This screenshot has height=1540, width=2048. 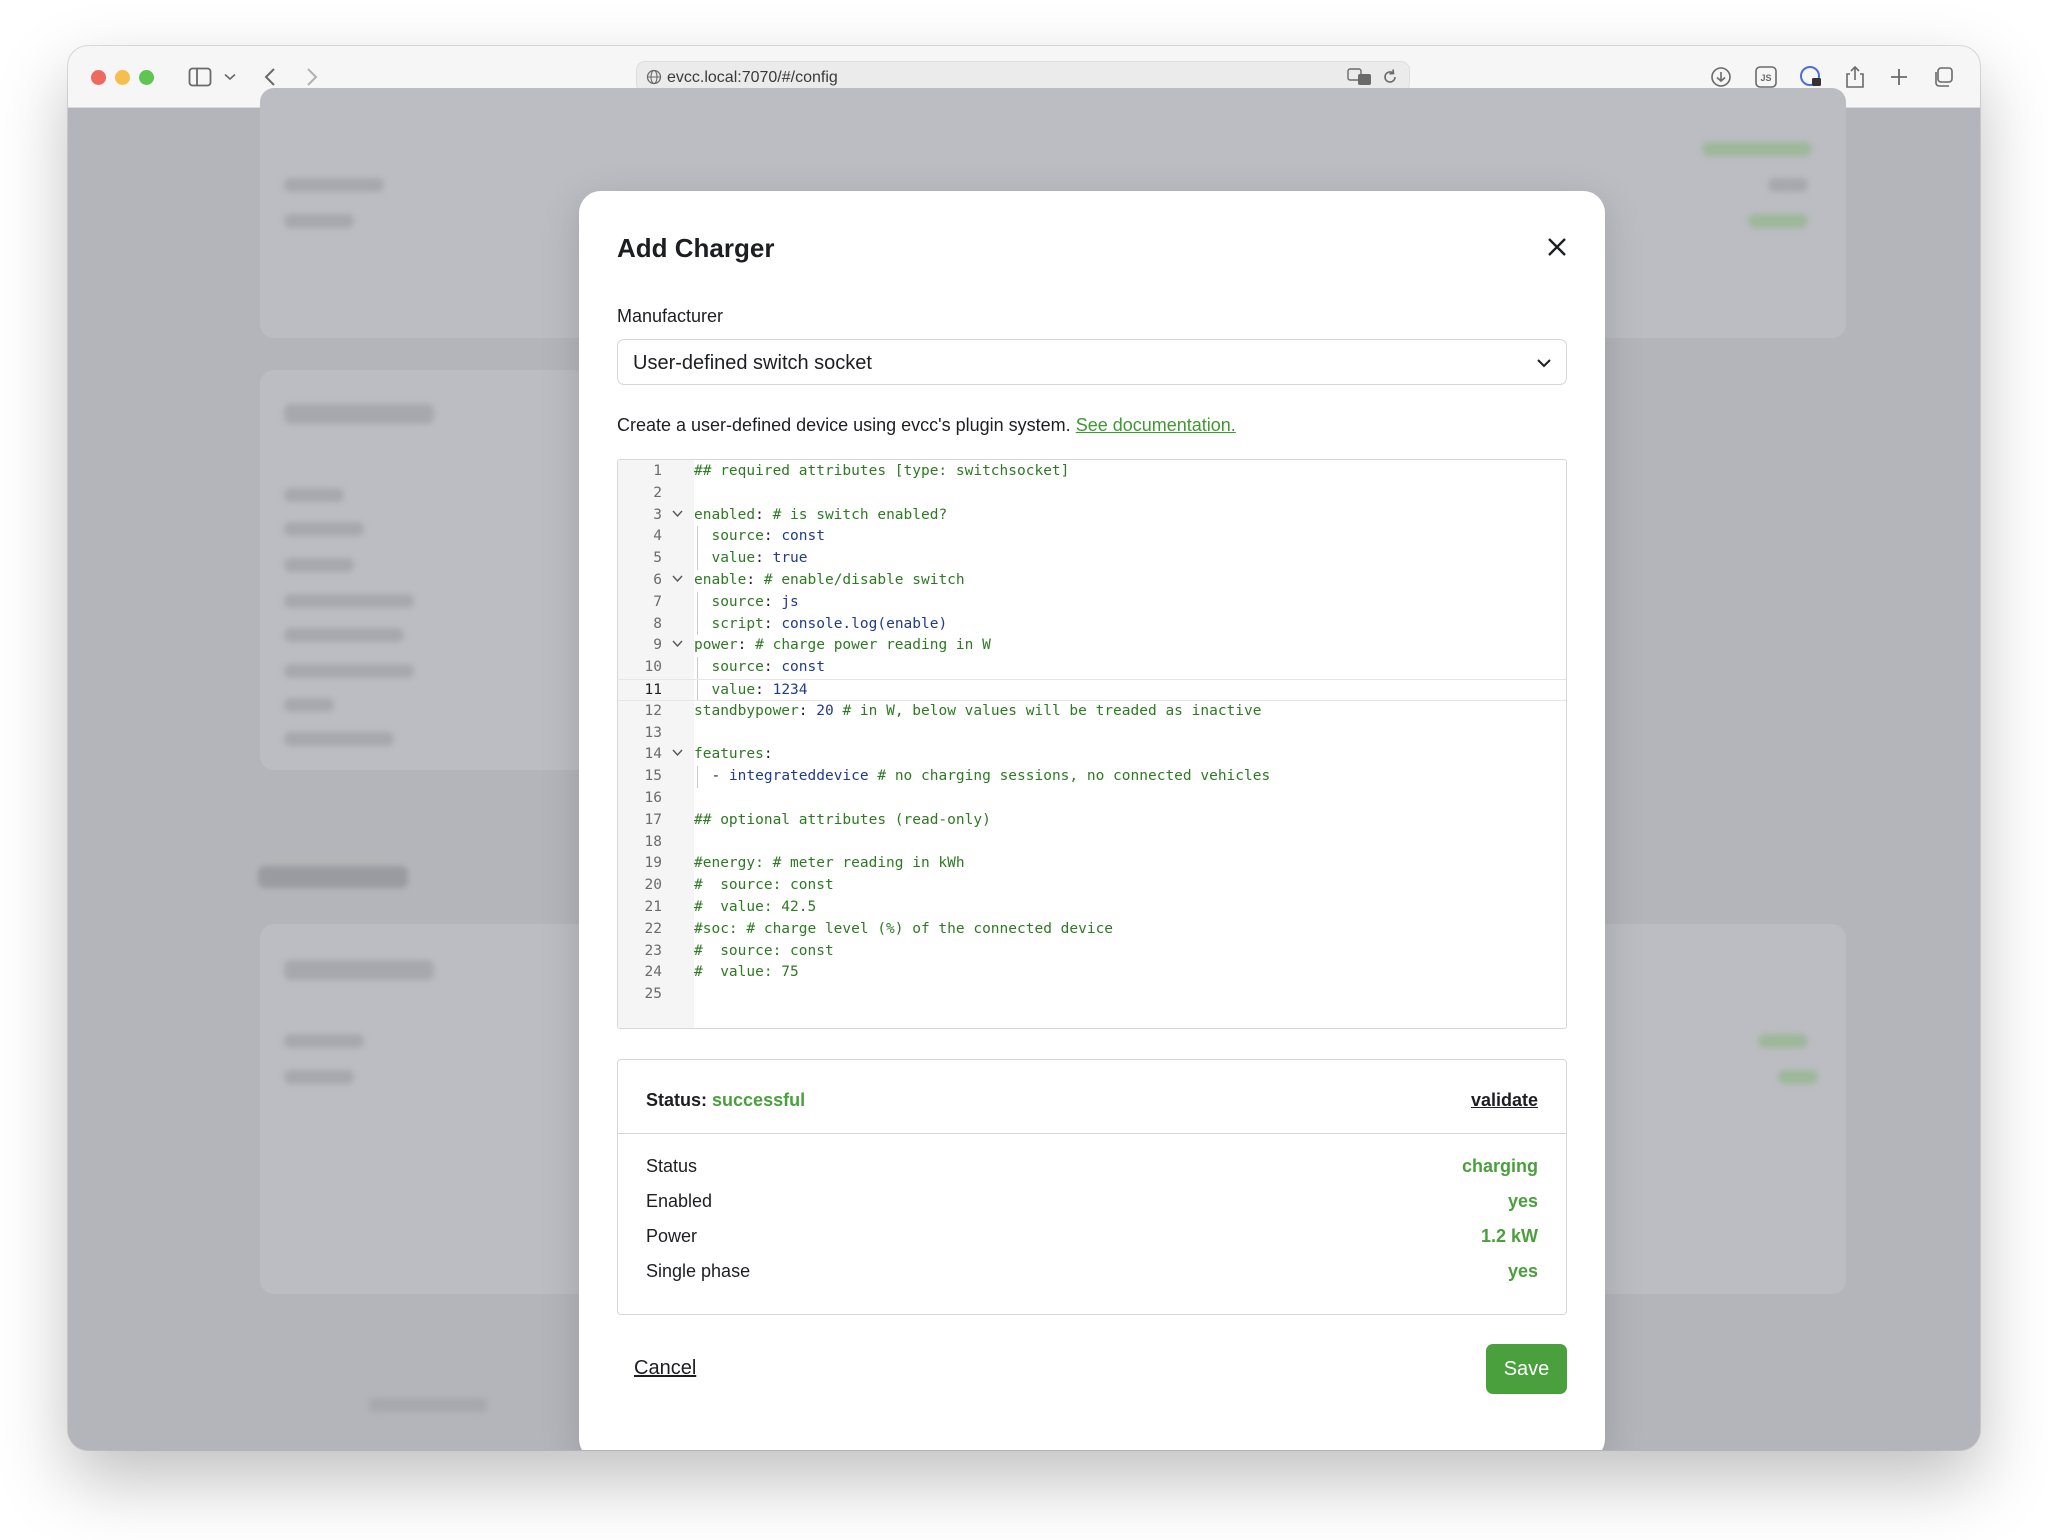 What do you see at coordinates (764, 885) in the screenshot?
I see `code-text: # source: const` at bounding box center [764, 885].